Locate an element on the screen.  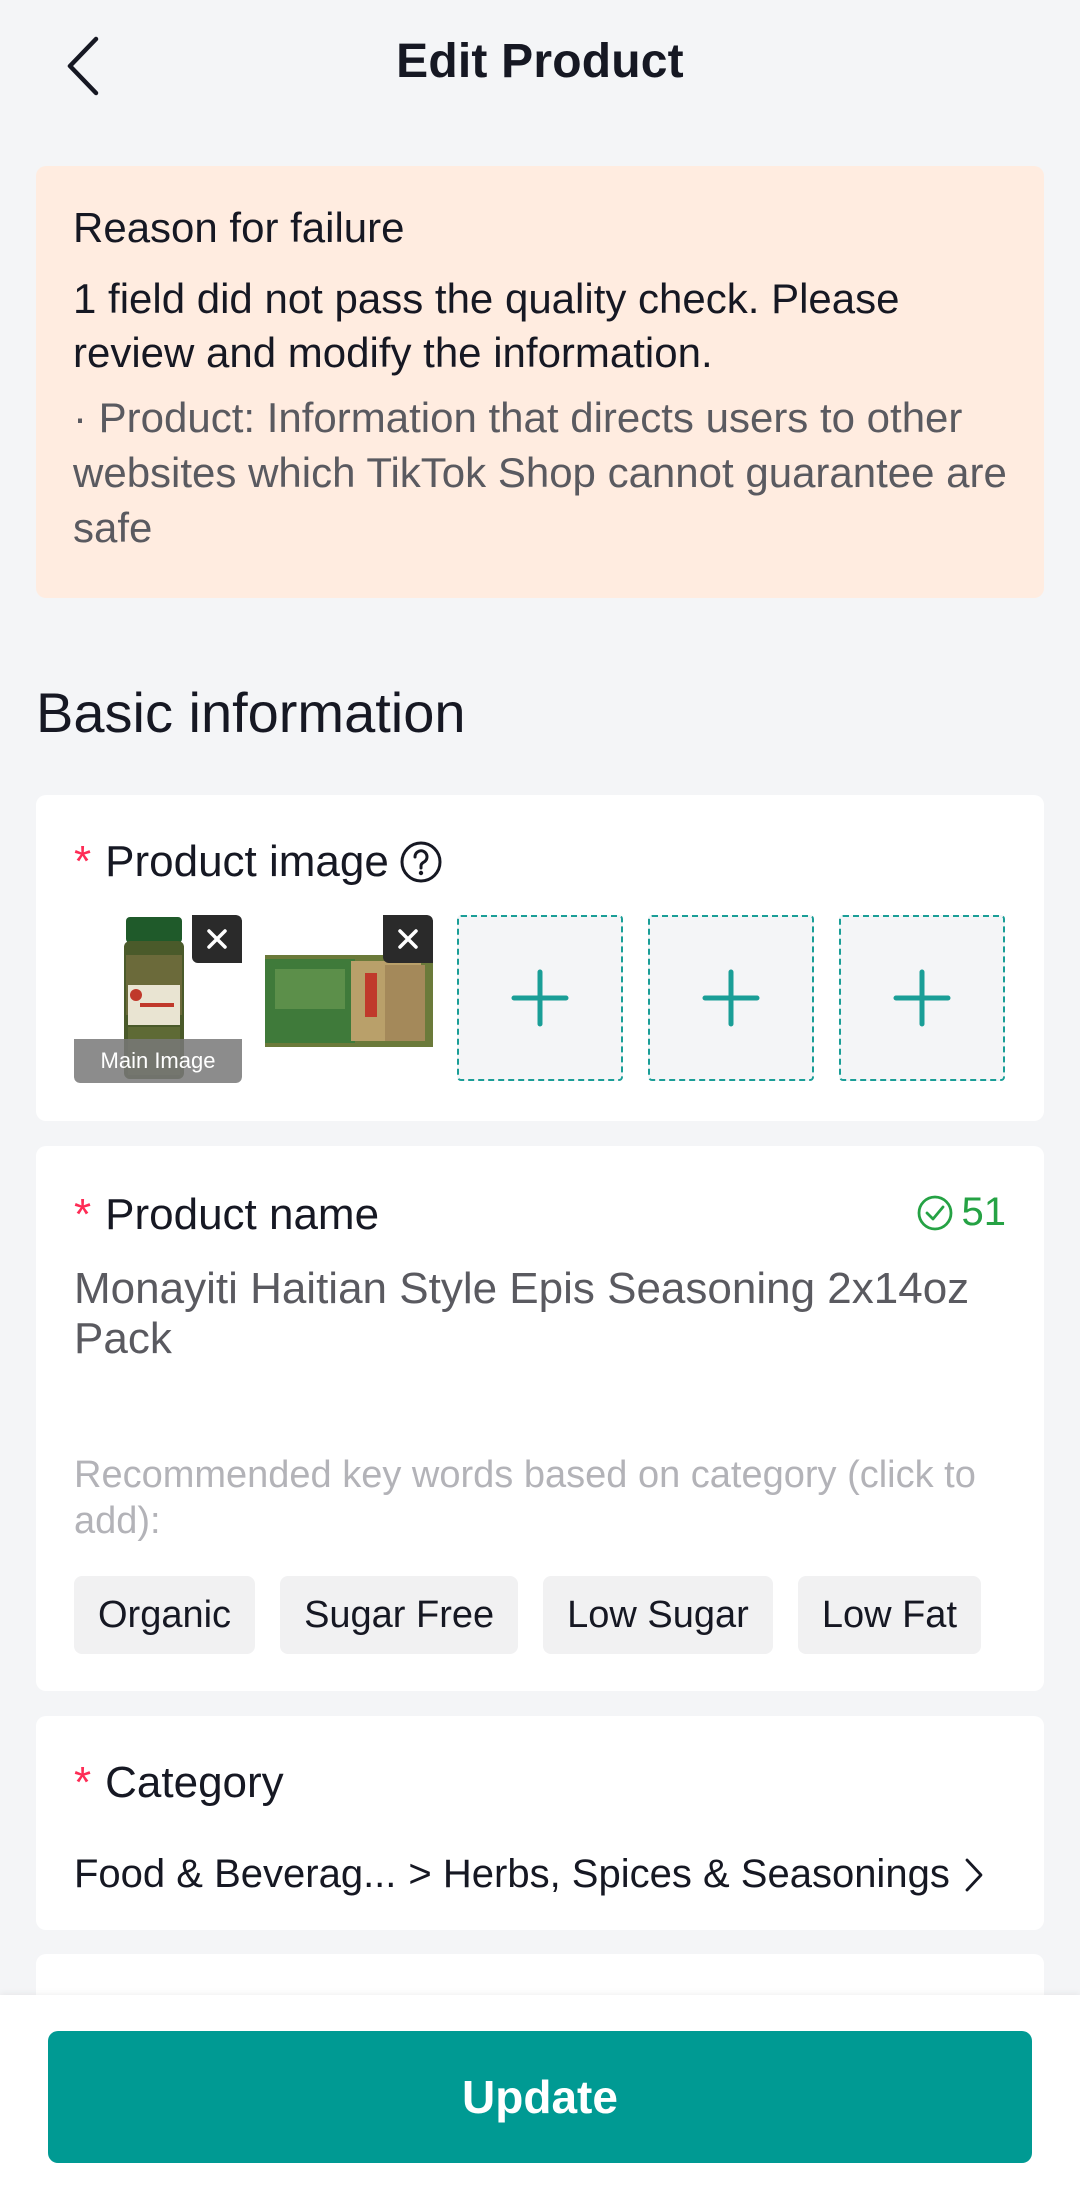
product-name-label: * Product name is located at coordinates (226, 1215).